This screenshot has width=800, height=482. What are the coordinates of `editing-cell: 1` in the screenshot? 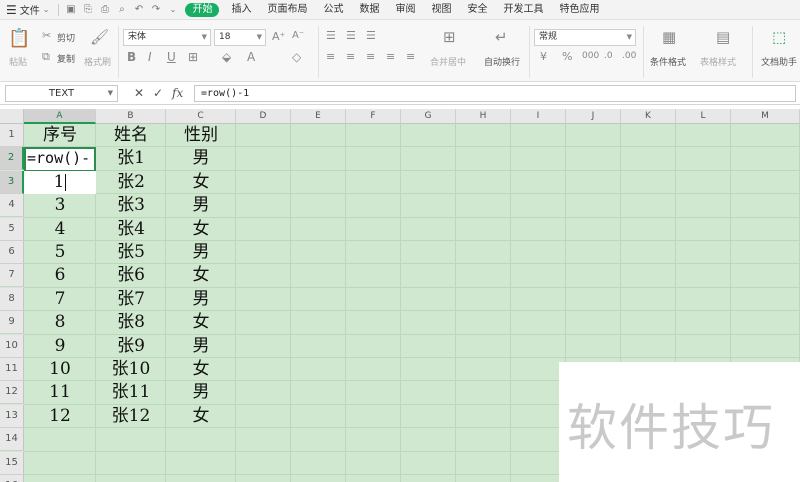 It's located at (60, 182).